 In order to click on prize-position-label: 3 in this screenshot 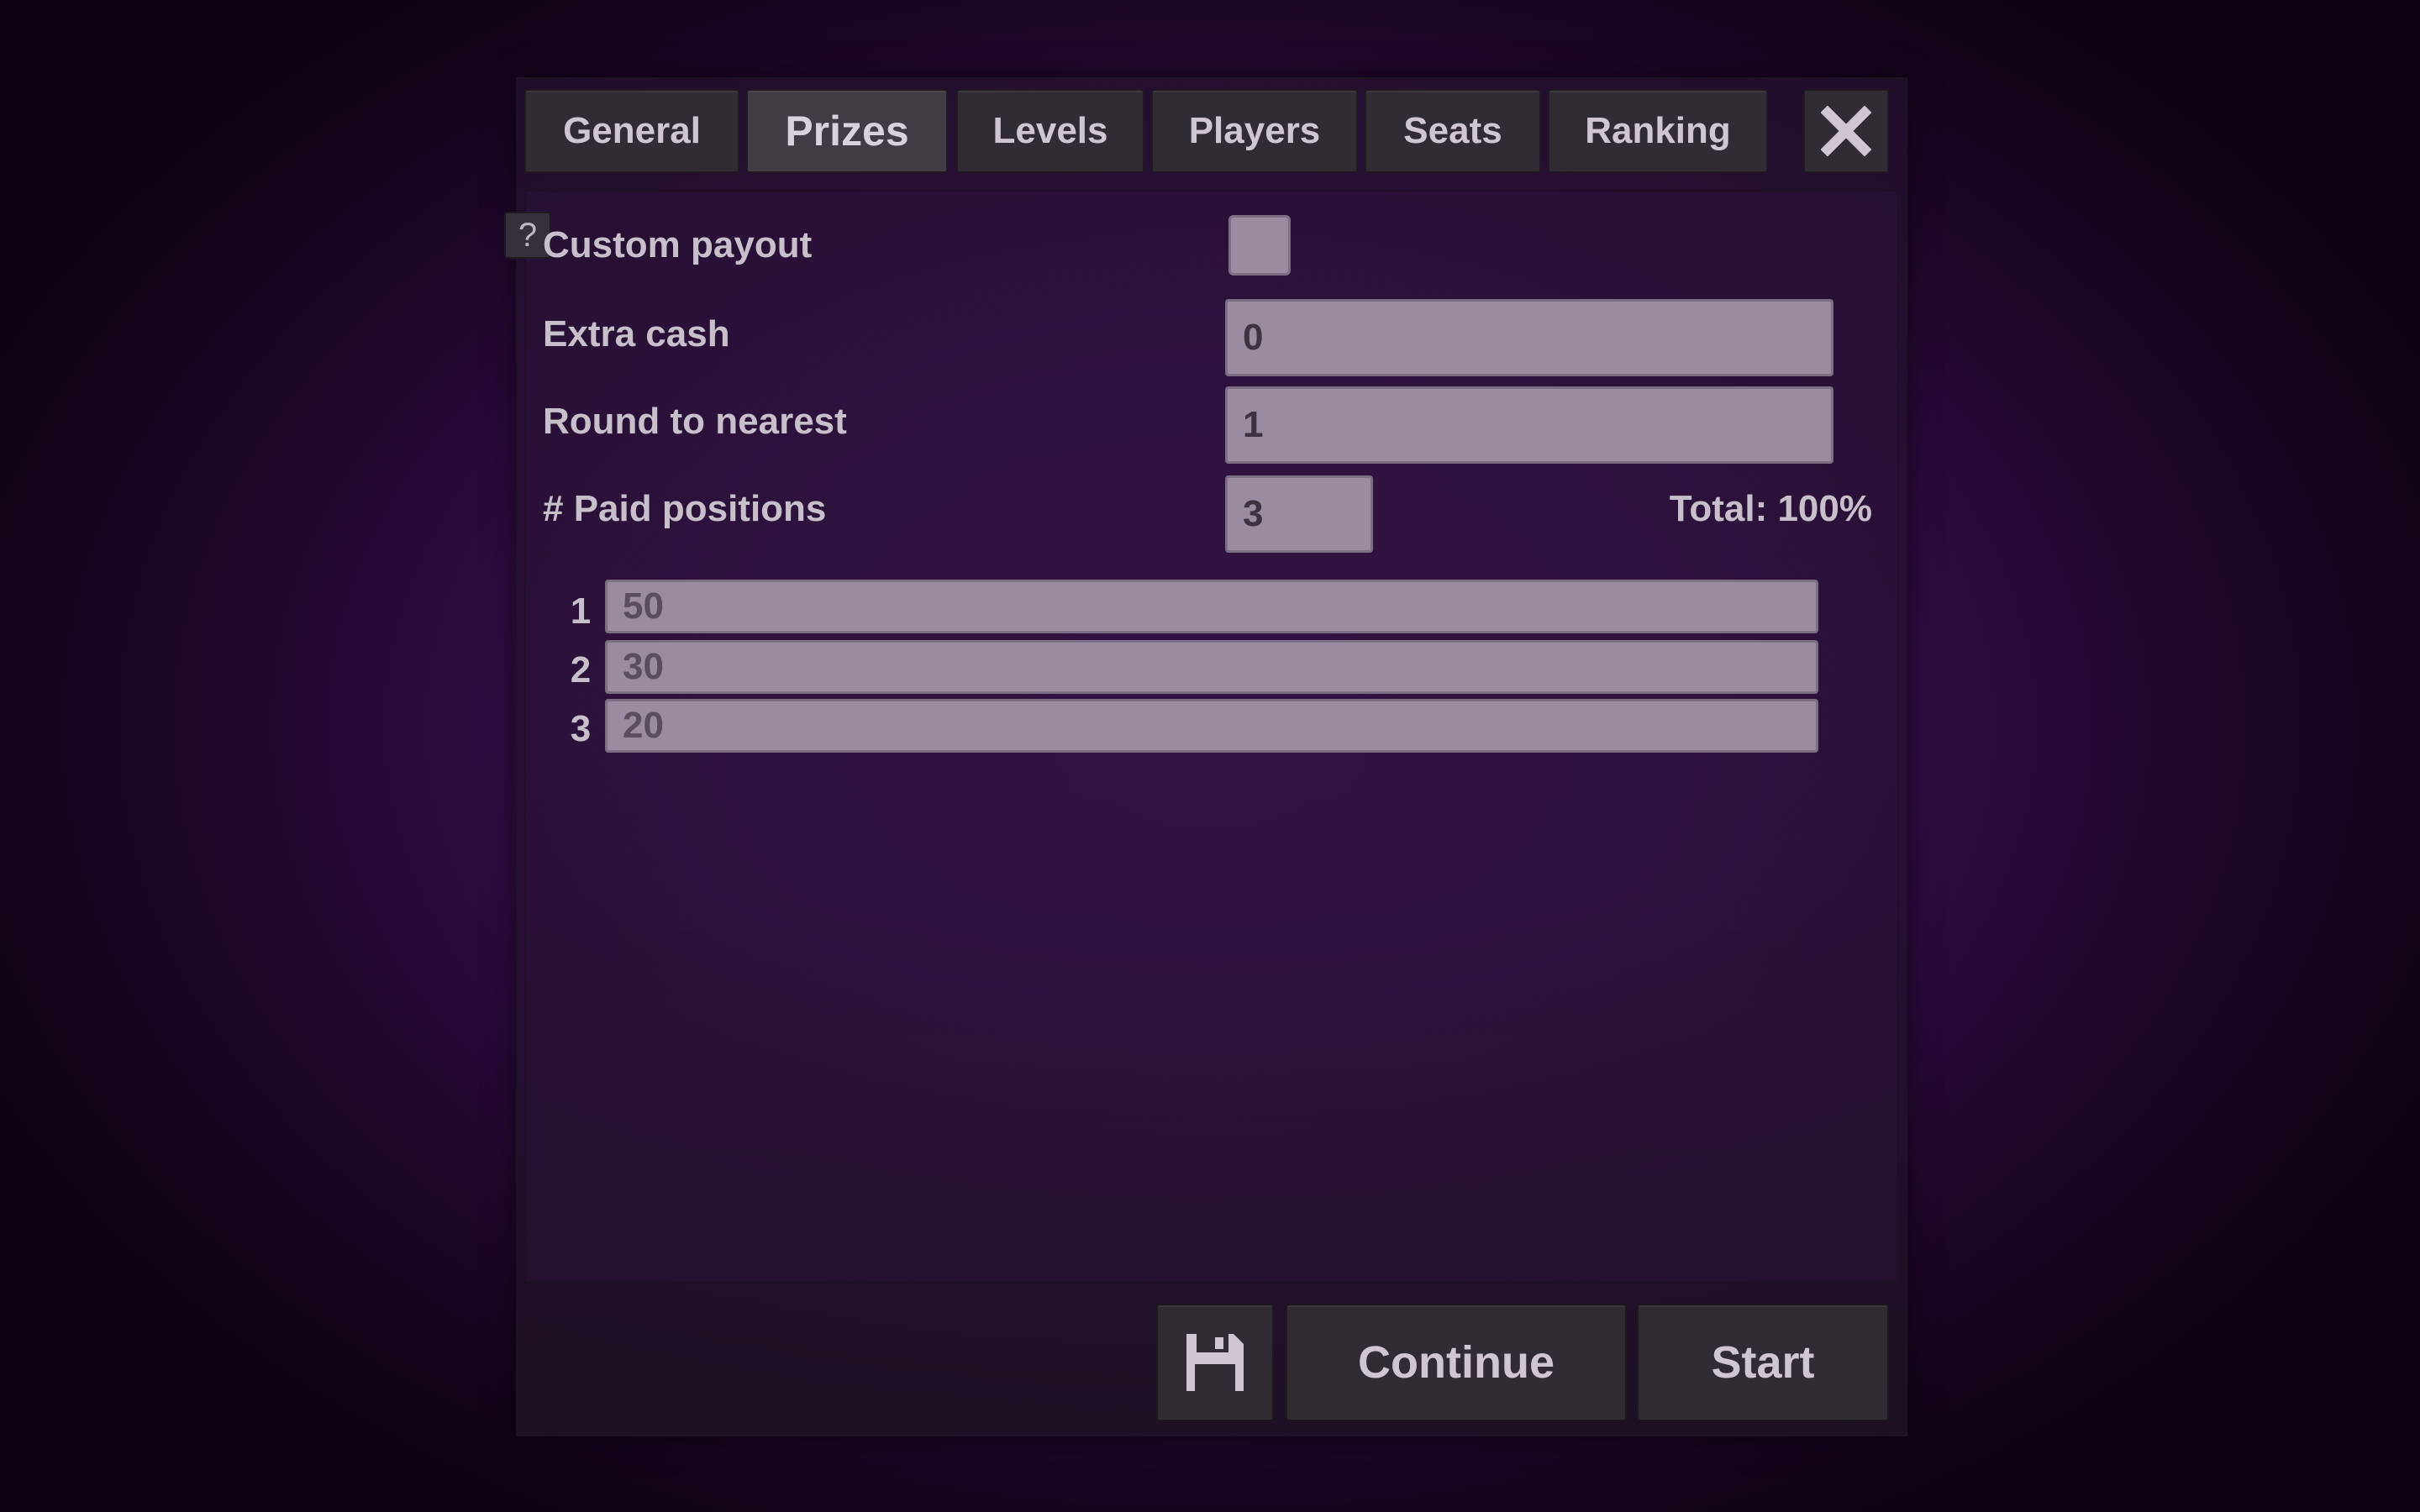, I will do `click(581, 728)`.